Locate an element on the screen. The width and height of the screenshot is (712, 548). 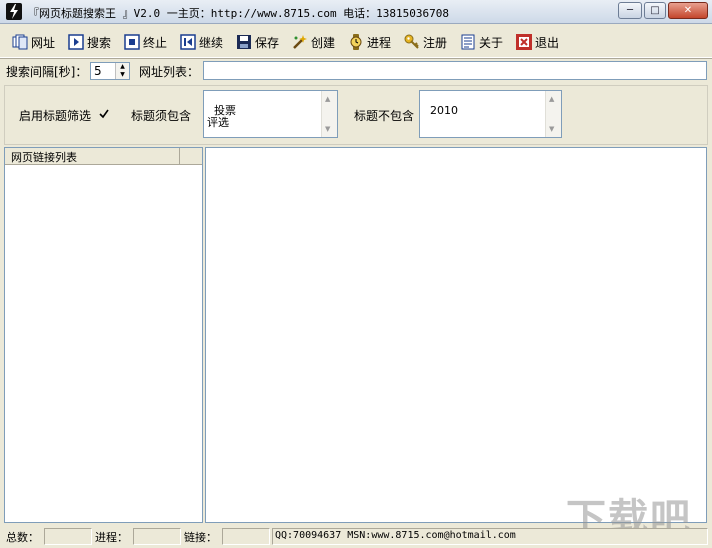
search-button: 搜索 is located at coordinates (89, 42).